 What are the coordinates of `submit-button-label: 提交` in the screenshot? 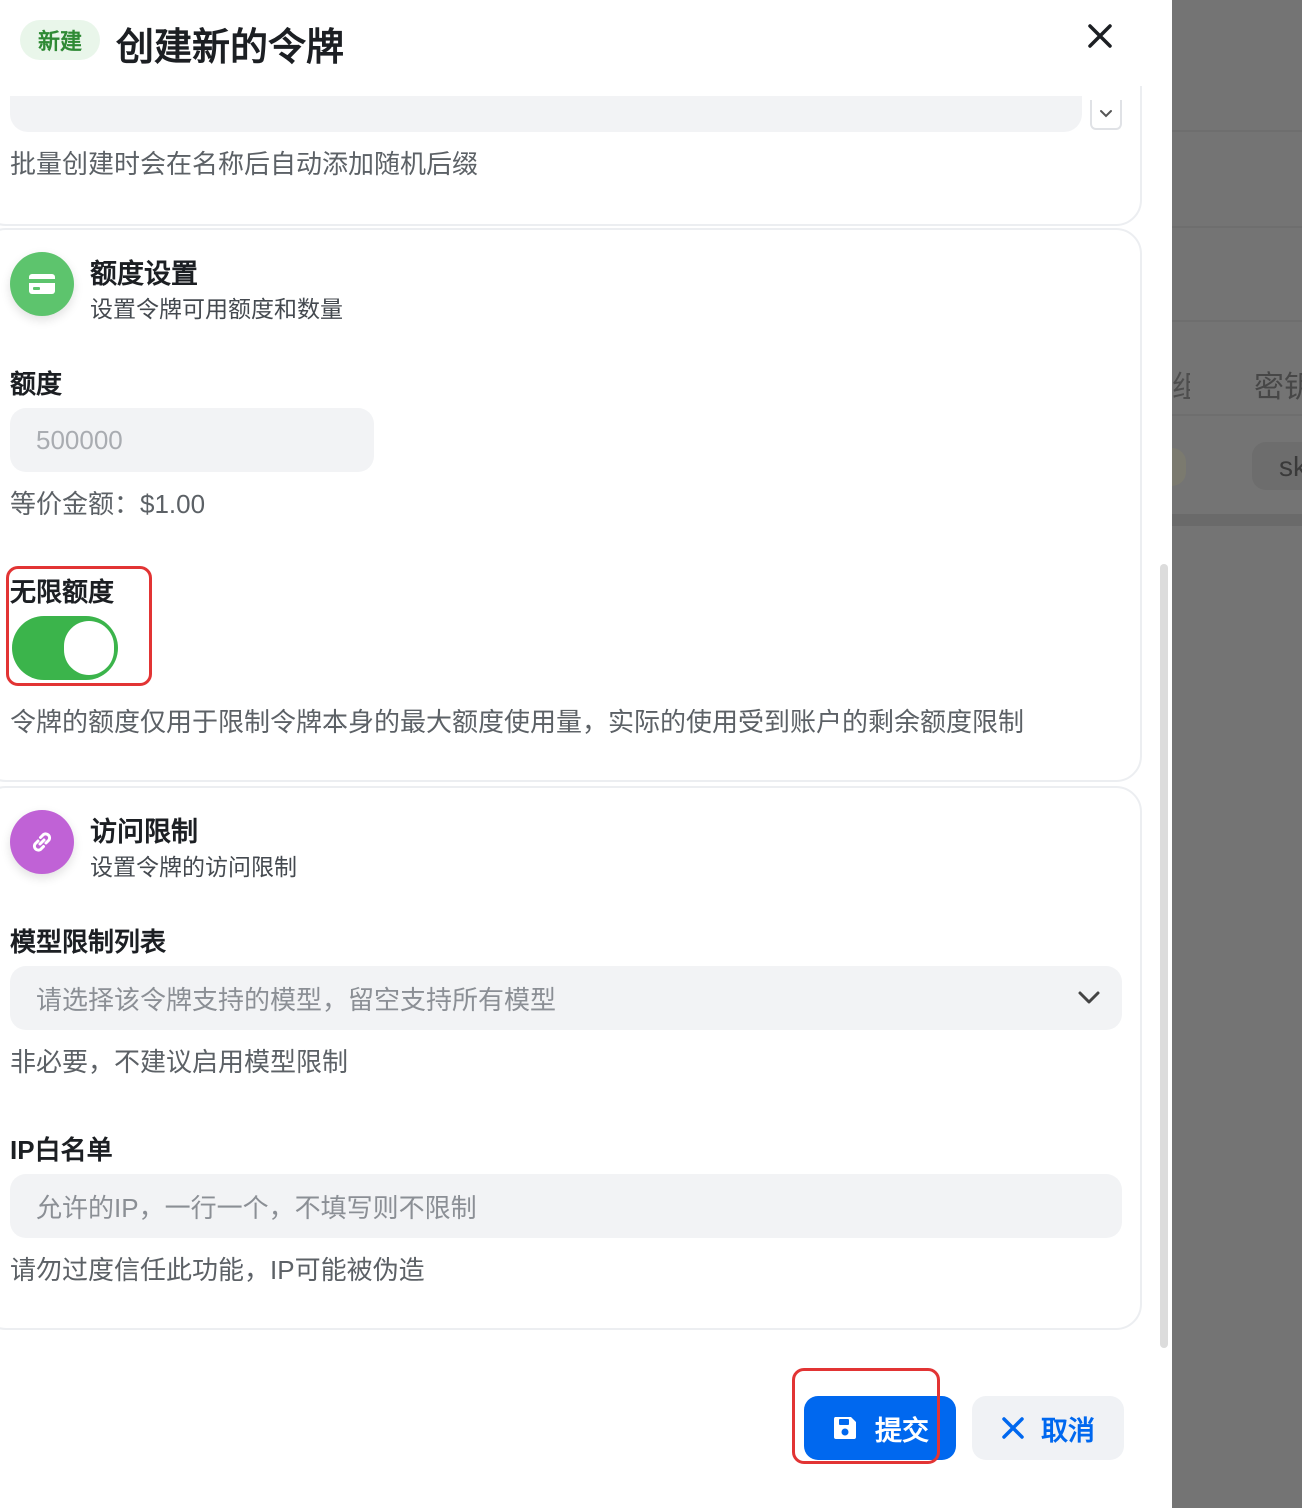 It's located at (902, 1430).